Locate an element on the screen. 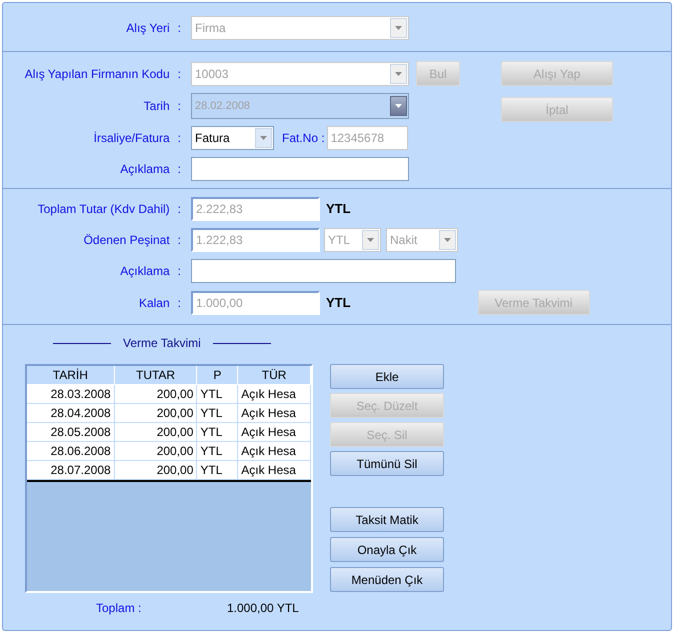  table-cell: 28.03.2008 is located at coordinates (71, 394).